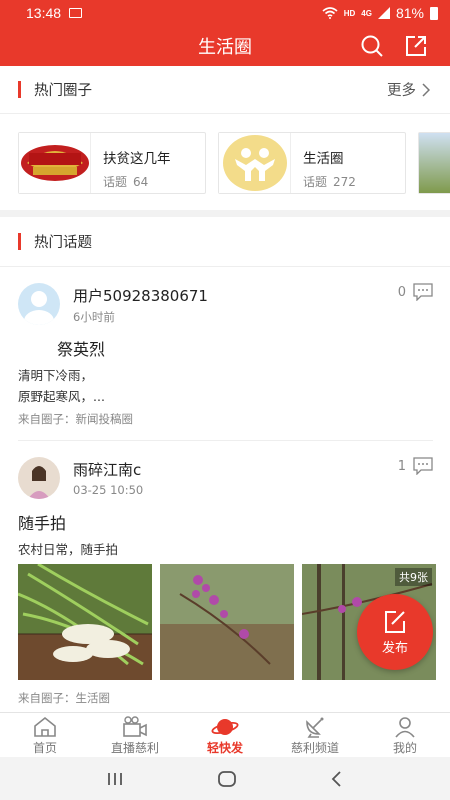 This screenshot has height=800, width=450. I want to click on life-circle-logo-image, so click(255, 163).